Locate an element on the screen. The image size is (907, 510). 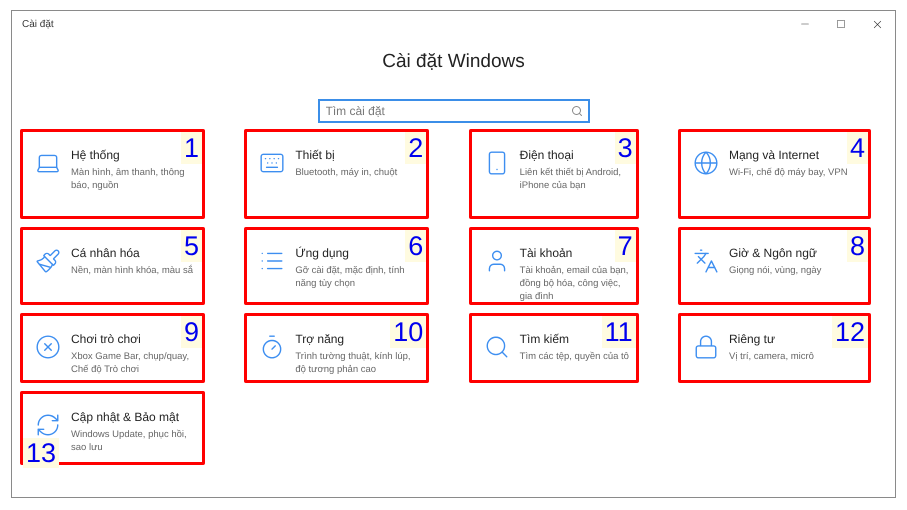
annotation-number: 1 is located at coordinates (191, 148).